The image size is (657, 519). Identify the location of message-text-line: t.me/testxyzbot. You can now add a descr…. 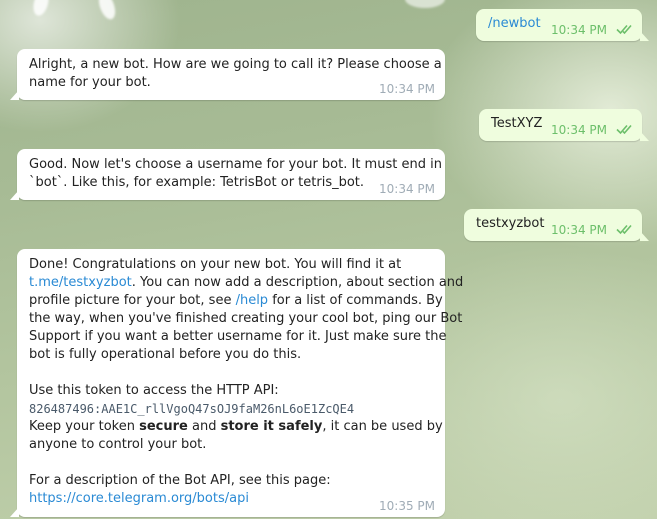
(246, 283).